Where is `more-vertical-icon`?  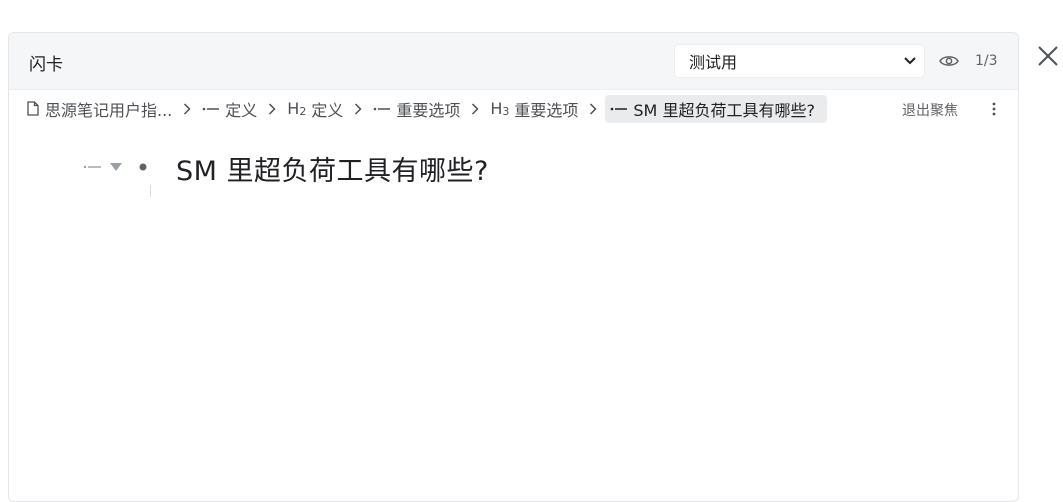
more-vertical-icon is located at coordinates (994, 109).